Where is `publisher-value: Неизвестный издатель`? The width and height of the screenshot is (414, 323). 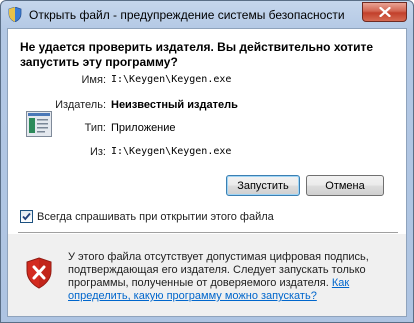
publisher-value: Неизвестный издатель is located at coordinates (174, 105).